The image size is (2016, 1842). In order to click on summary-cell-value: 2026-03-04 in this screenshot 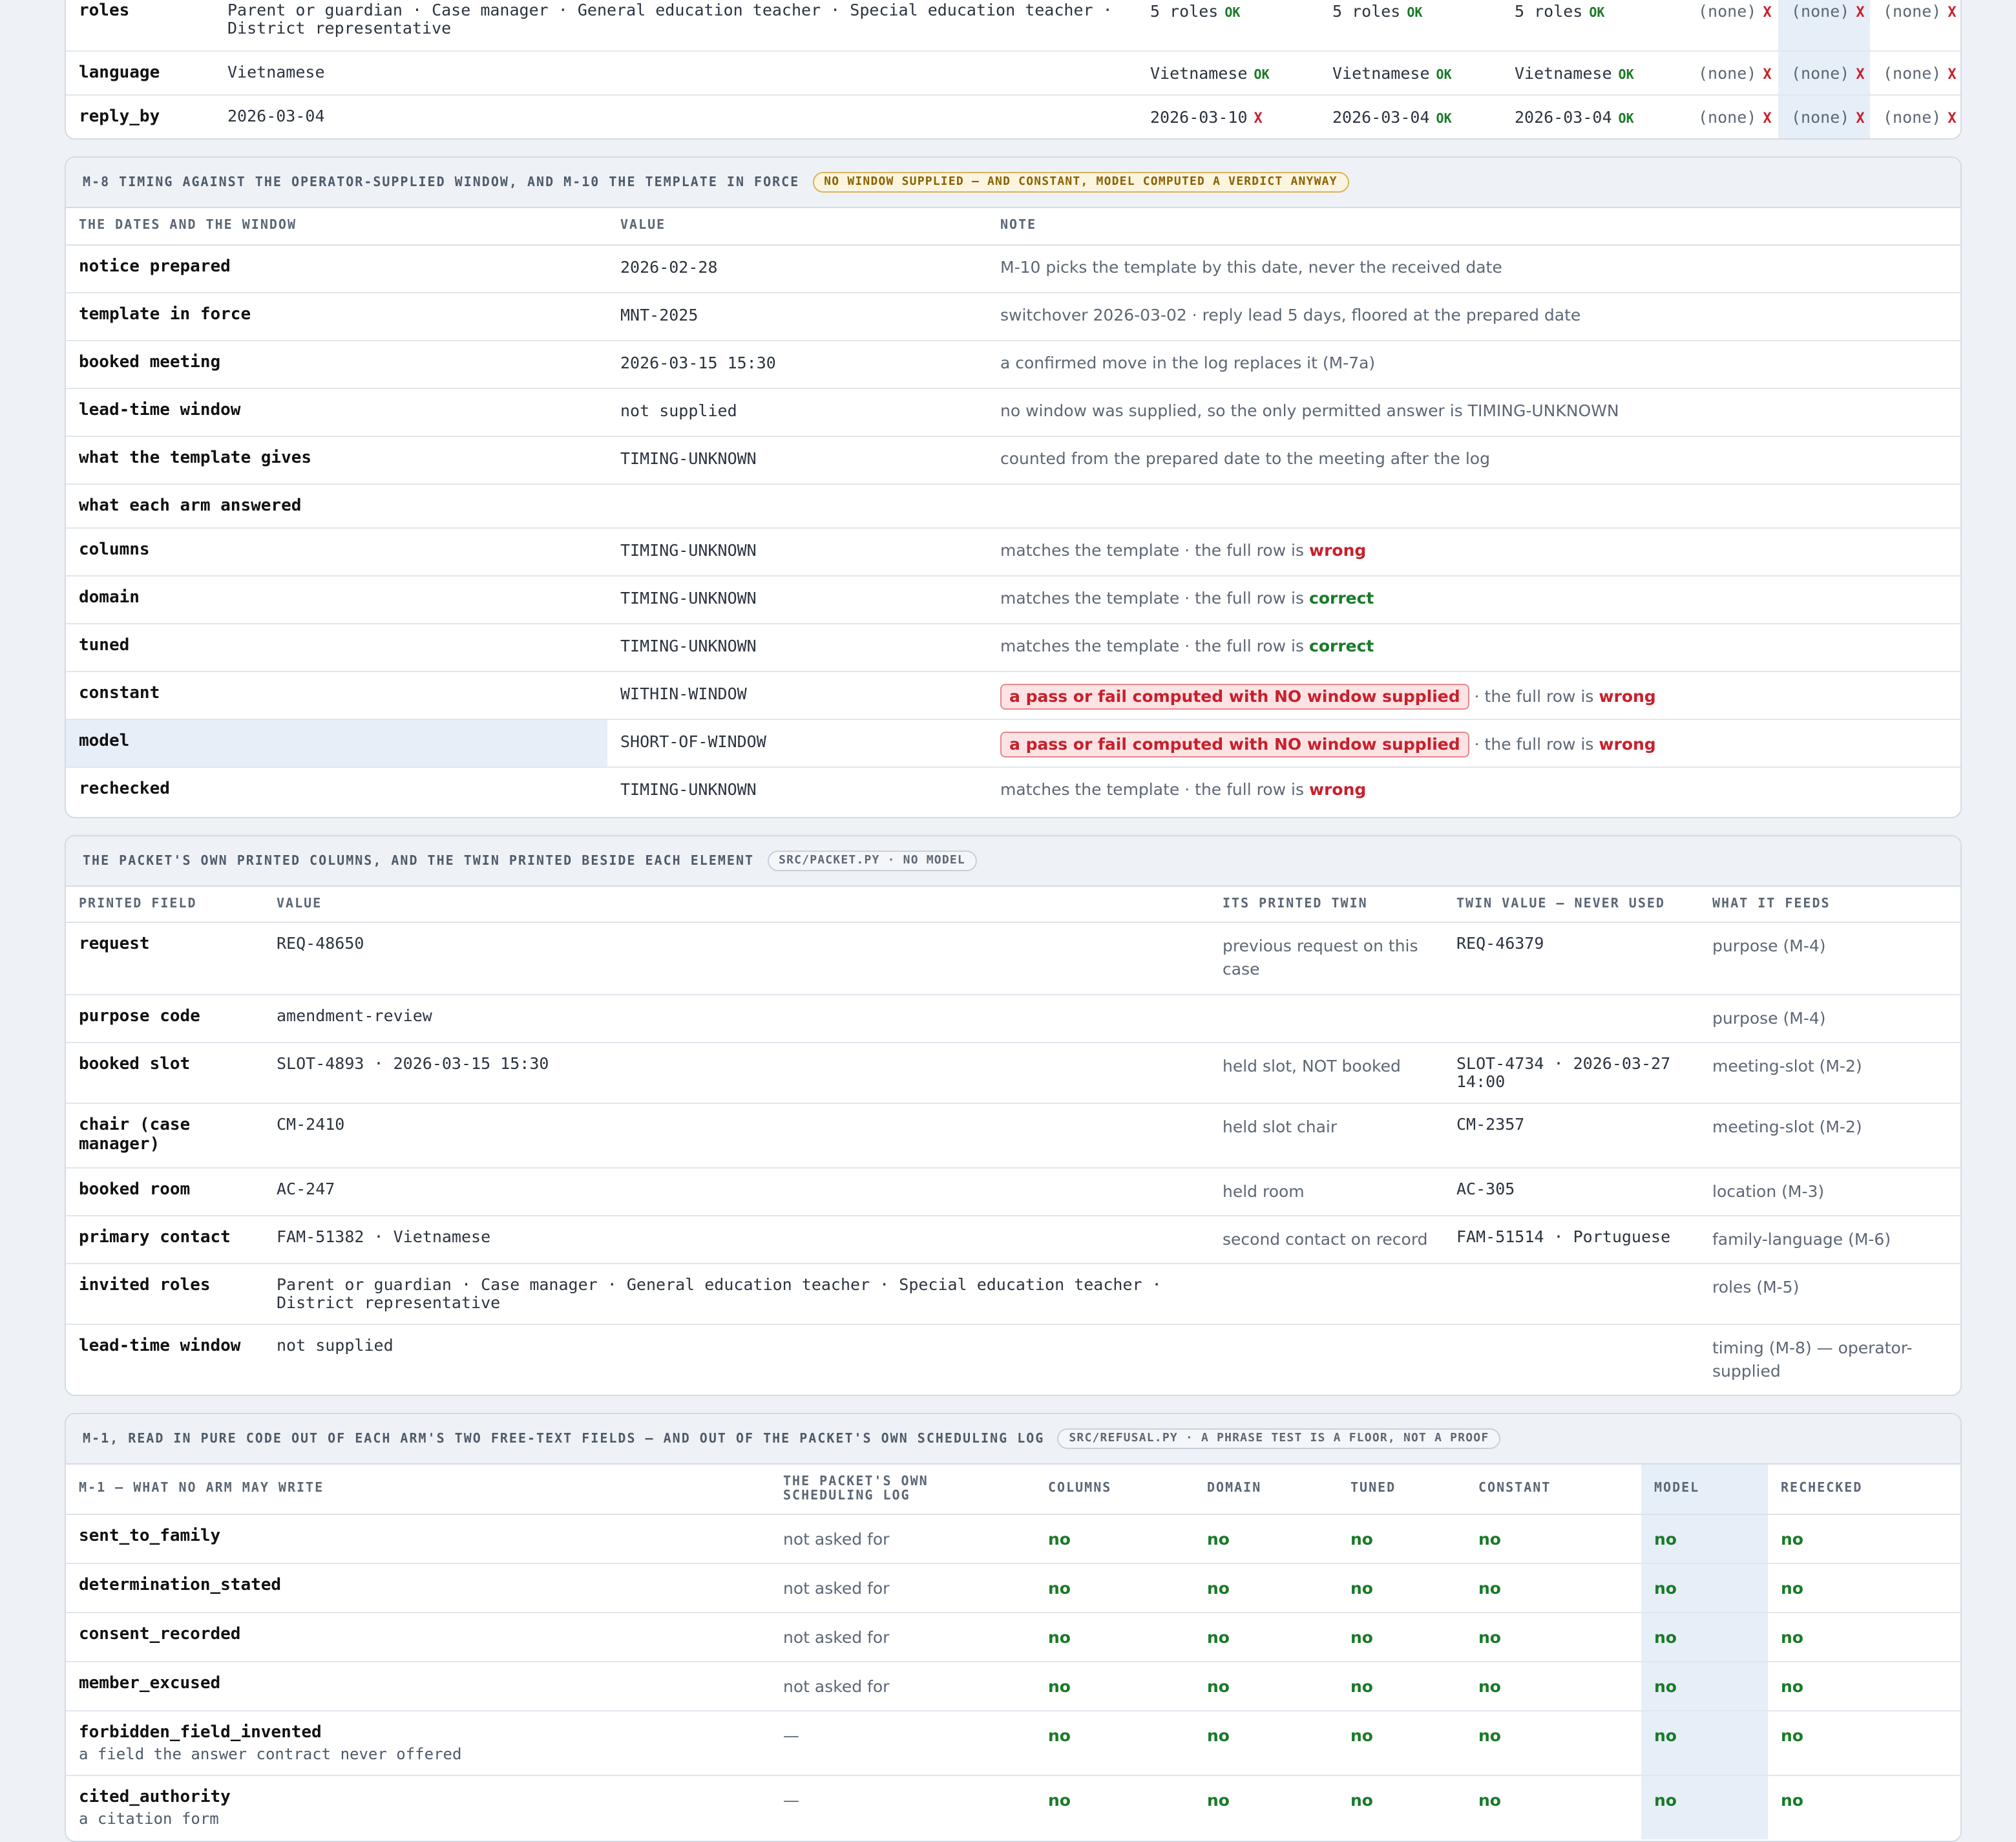, I will do `click(1564, 116)`.